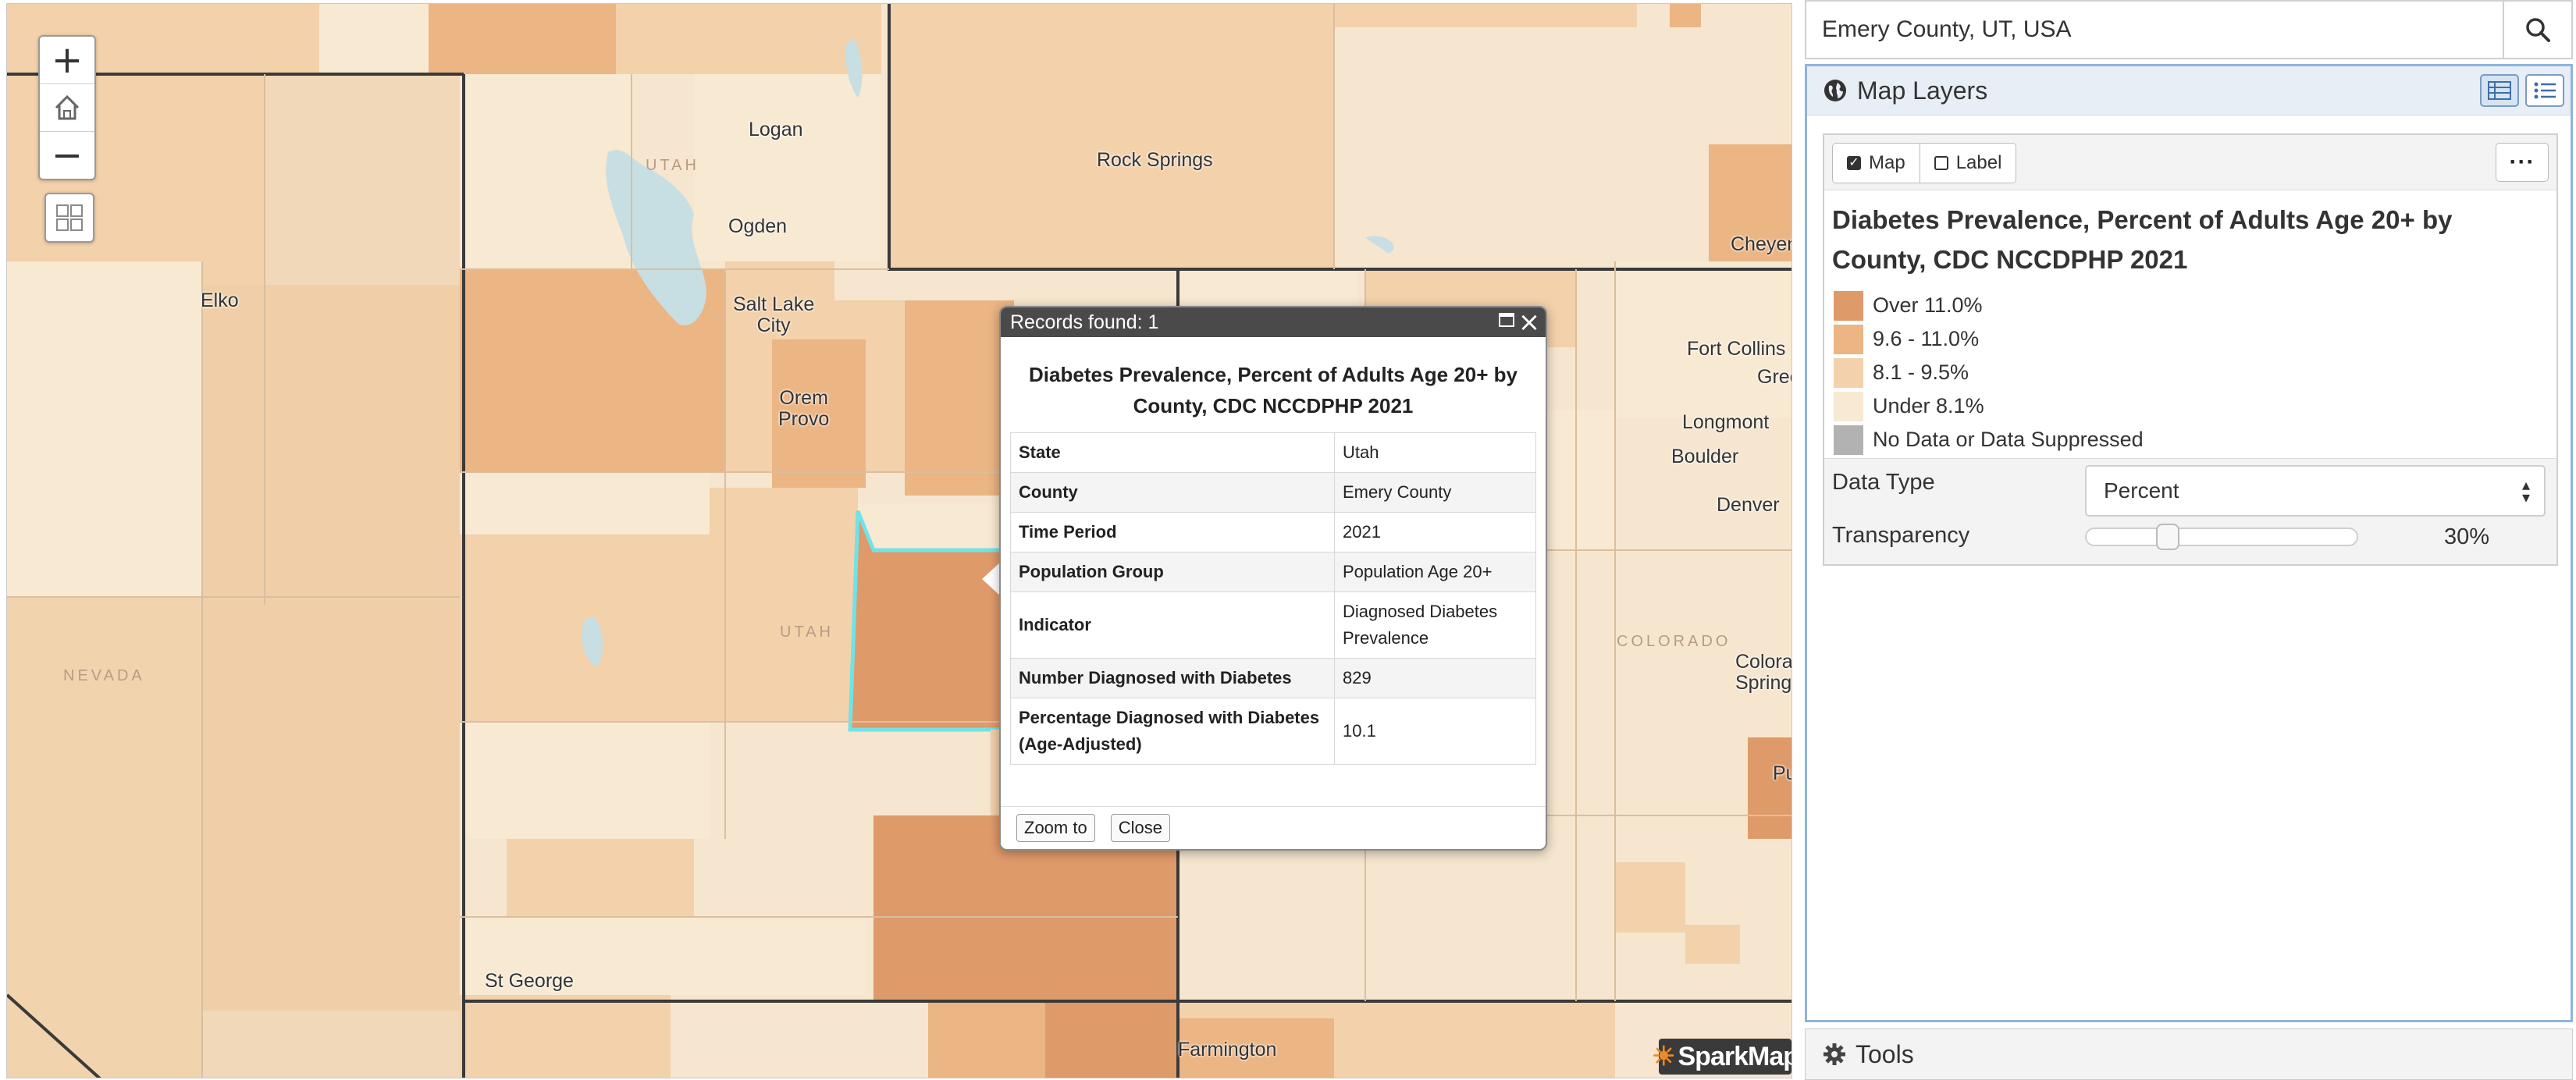 The height and width of the screenshot is (1080, 2576). What do you see at coordinates (1737, 349) in the screenshot?
I see `place-label-fort-collins: Fort Collins` at bounding box center [1737, 349].